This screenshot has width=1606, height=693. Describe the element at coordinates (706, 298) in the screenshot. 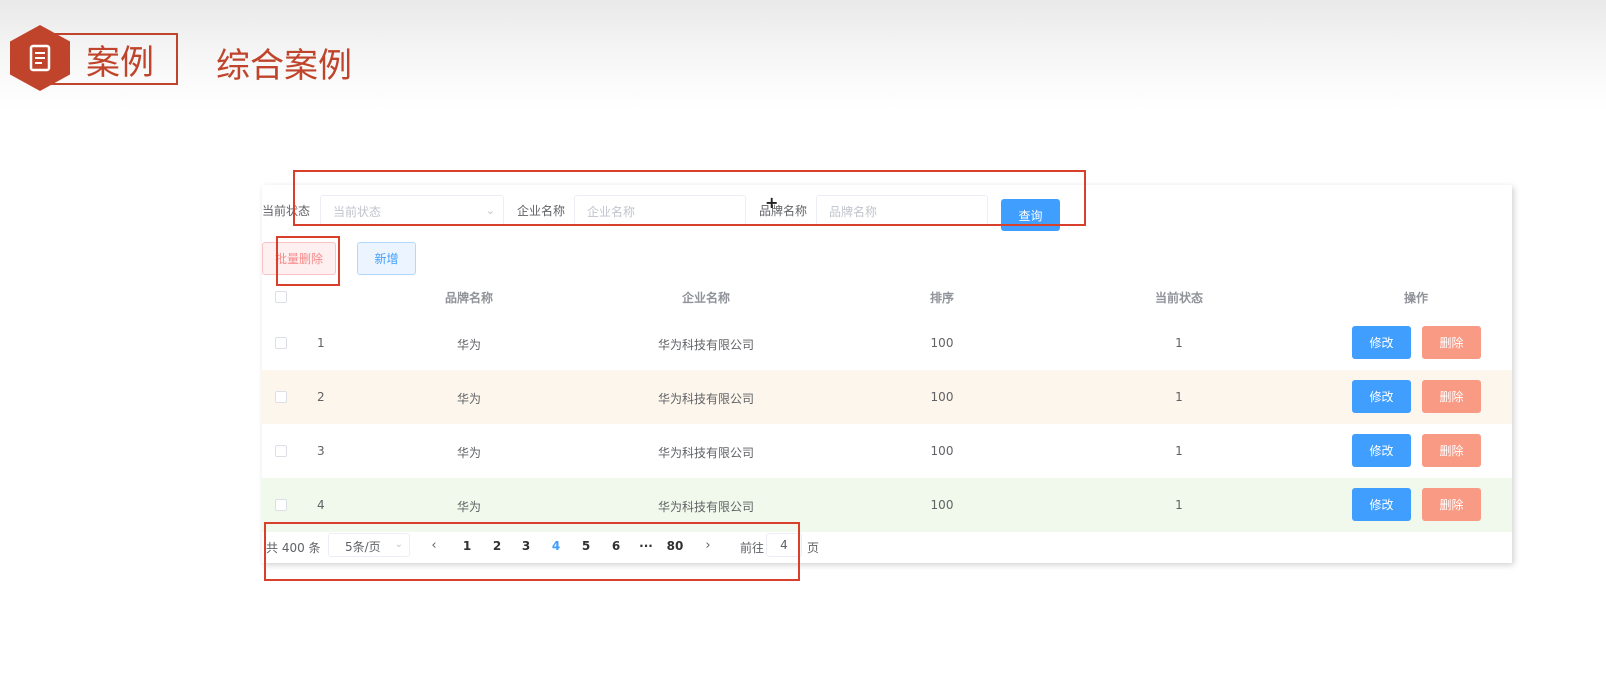

I see `header-company: 企业名称` at that location.